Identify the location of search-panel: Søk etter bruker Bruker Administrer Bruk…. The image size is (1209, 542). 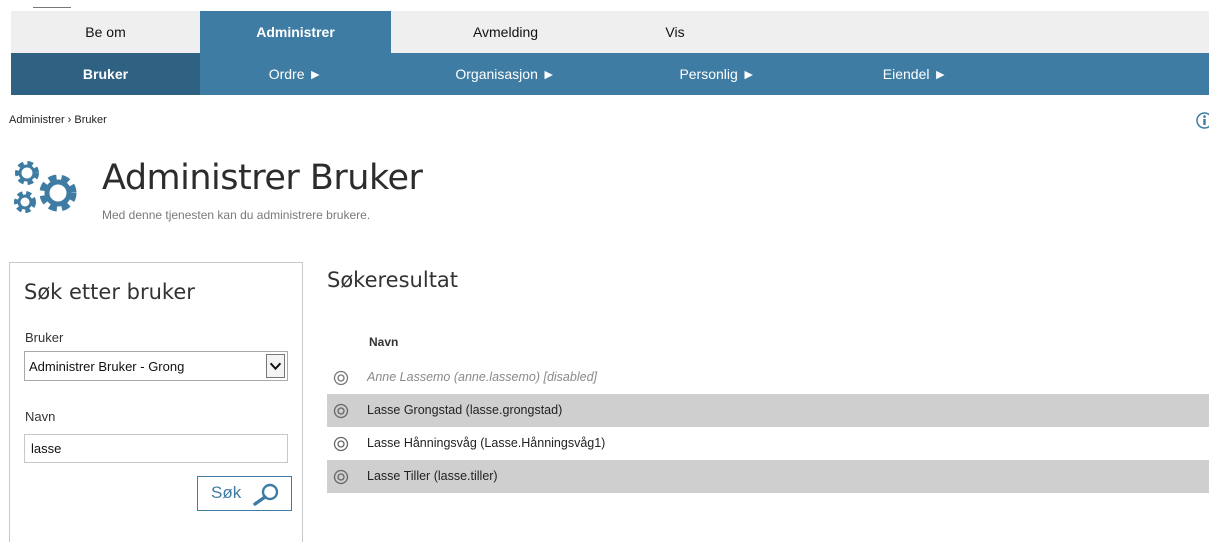
(156, 402).